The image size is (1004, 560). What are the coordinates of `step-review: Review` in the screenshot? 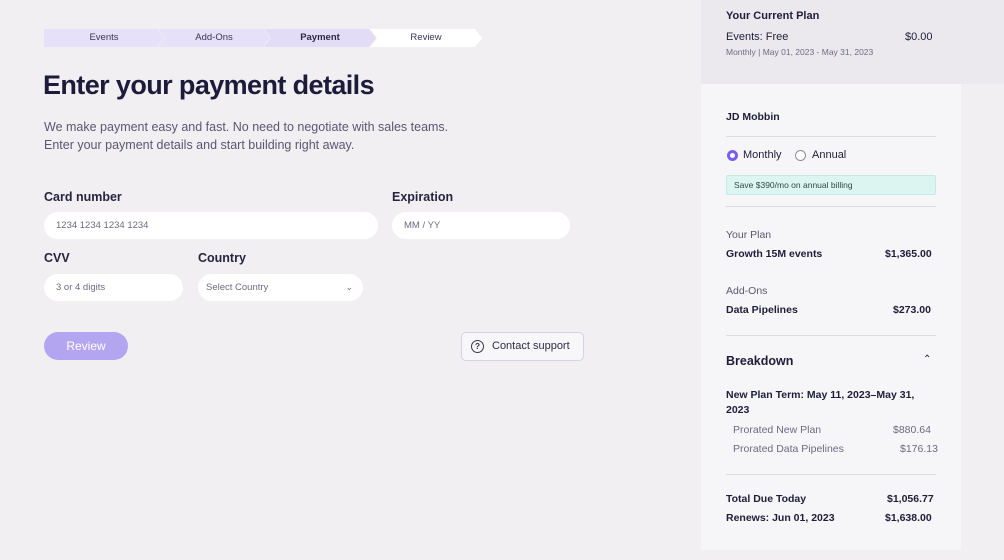 It's located at (426, 38).